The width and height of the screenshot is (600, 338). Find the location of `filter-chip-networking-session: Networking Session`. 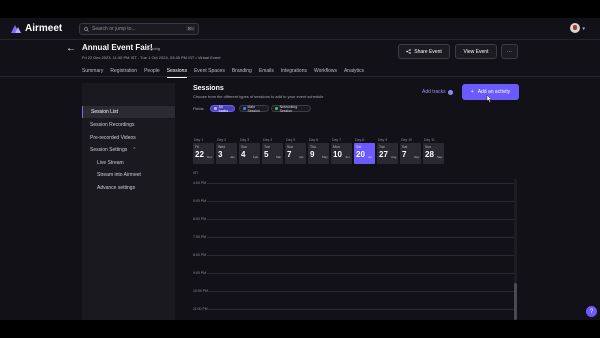

filter-chip-networking-session: Networking Session is located at coordinates (291, 108).